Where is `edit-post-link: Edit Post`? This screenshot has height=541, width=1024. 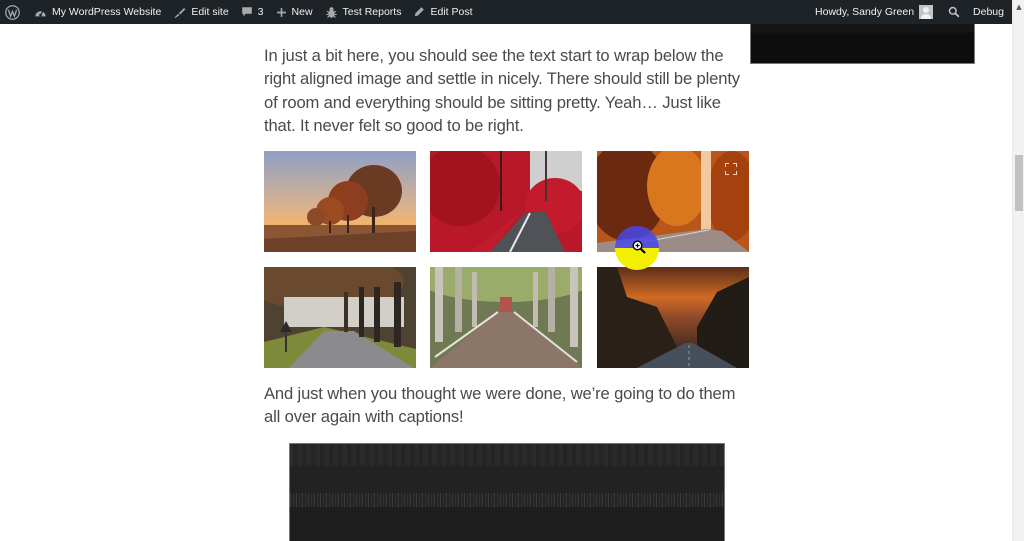
edit-post-link: Edit Post is located at coordinates (442, 12).